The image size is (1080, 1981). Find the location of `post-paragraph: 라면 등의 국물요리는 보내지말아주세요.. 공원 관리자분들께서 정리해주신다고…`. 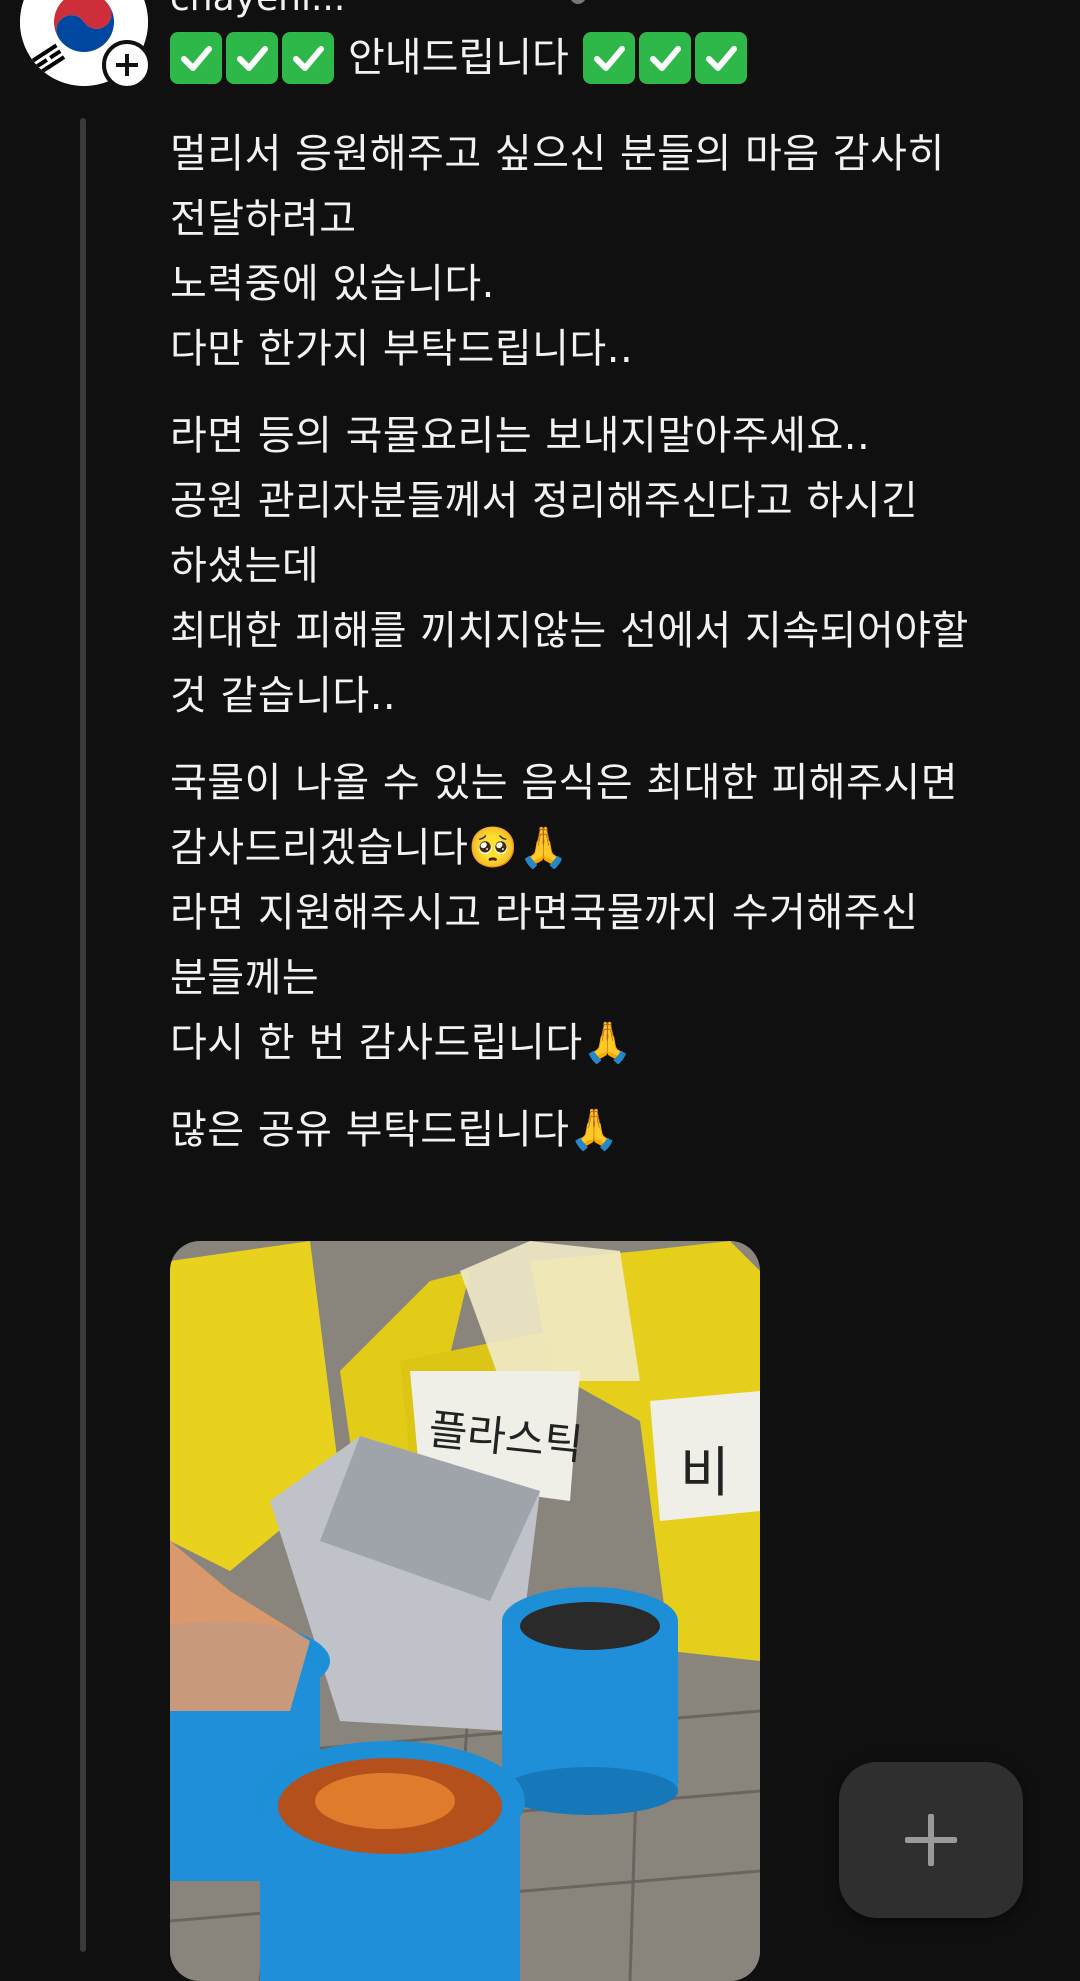

post-paragraph: 라면 등의 국물요리는 보내지말아주세요.. 공원 관리자분들께서 정리해주신다고… is located at coordinates (610, 566).